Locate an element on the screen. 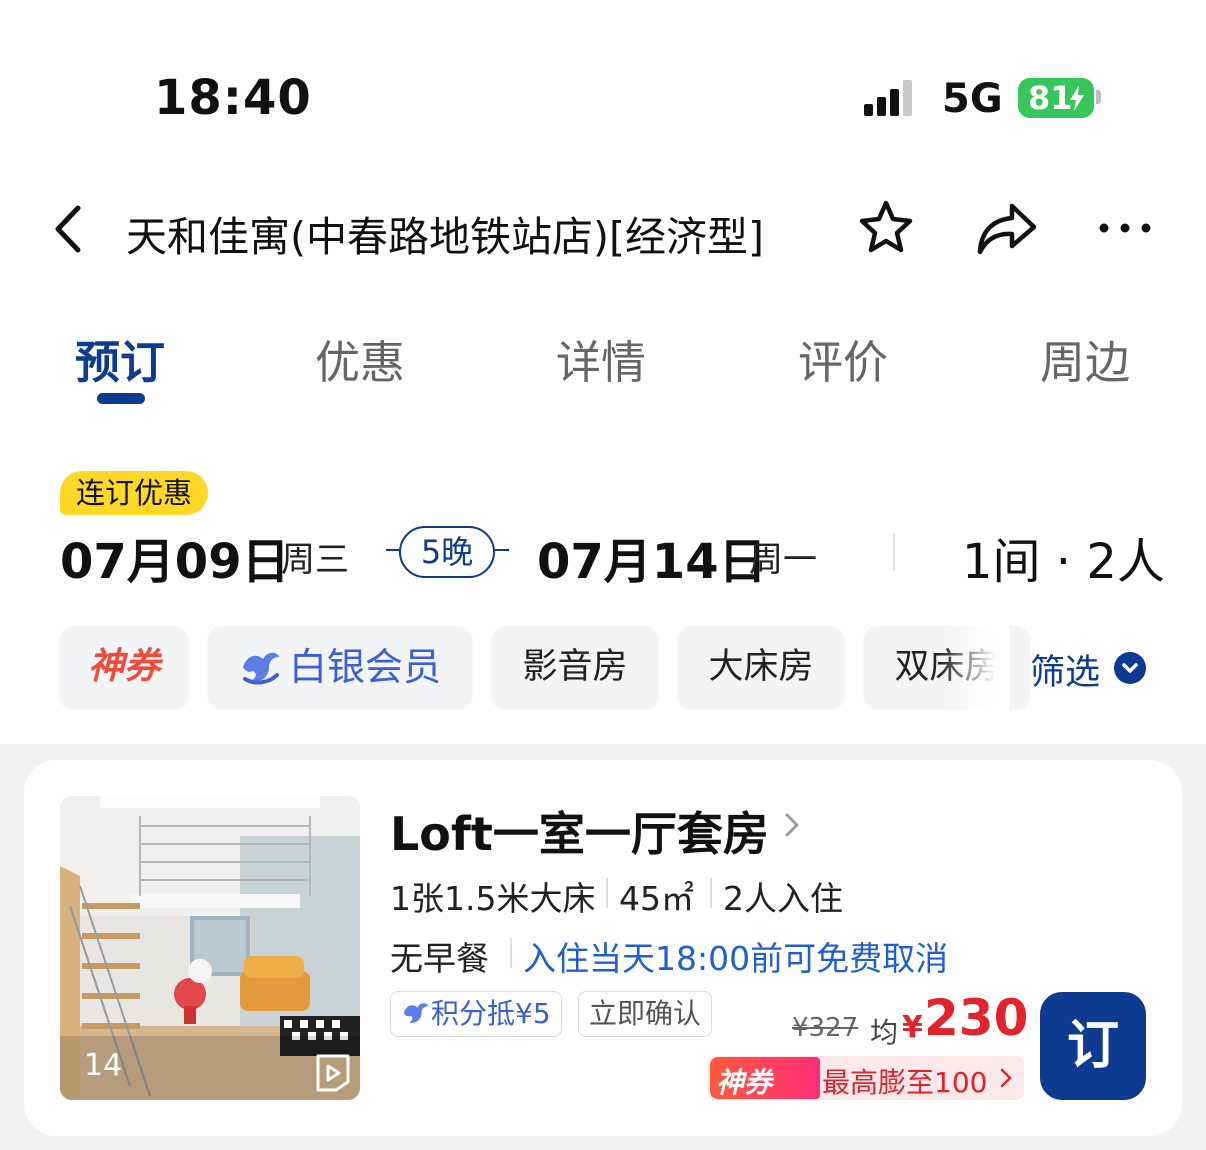  filter-chip-silver-member: 白银会员 is located at coordinates (340, 667).